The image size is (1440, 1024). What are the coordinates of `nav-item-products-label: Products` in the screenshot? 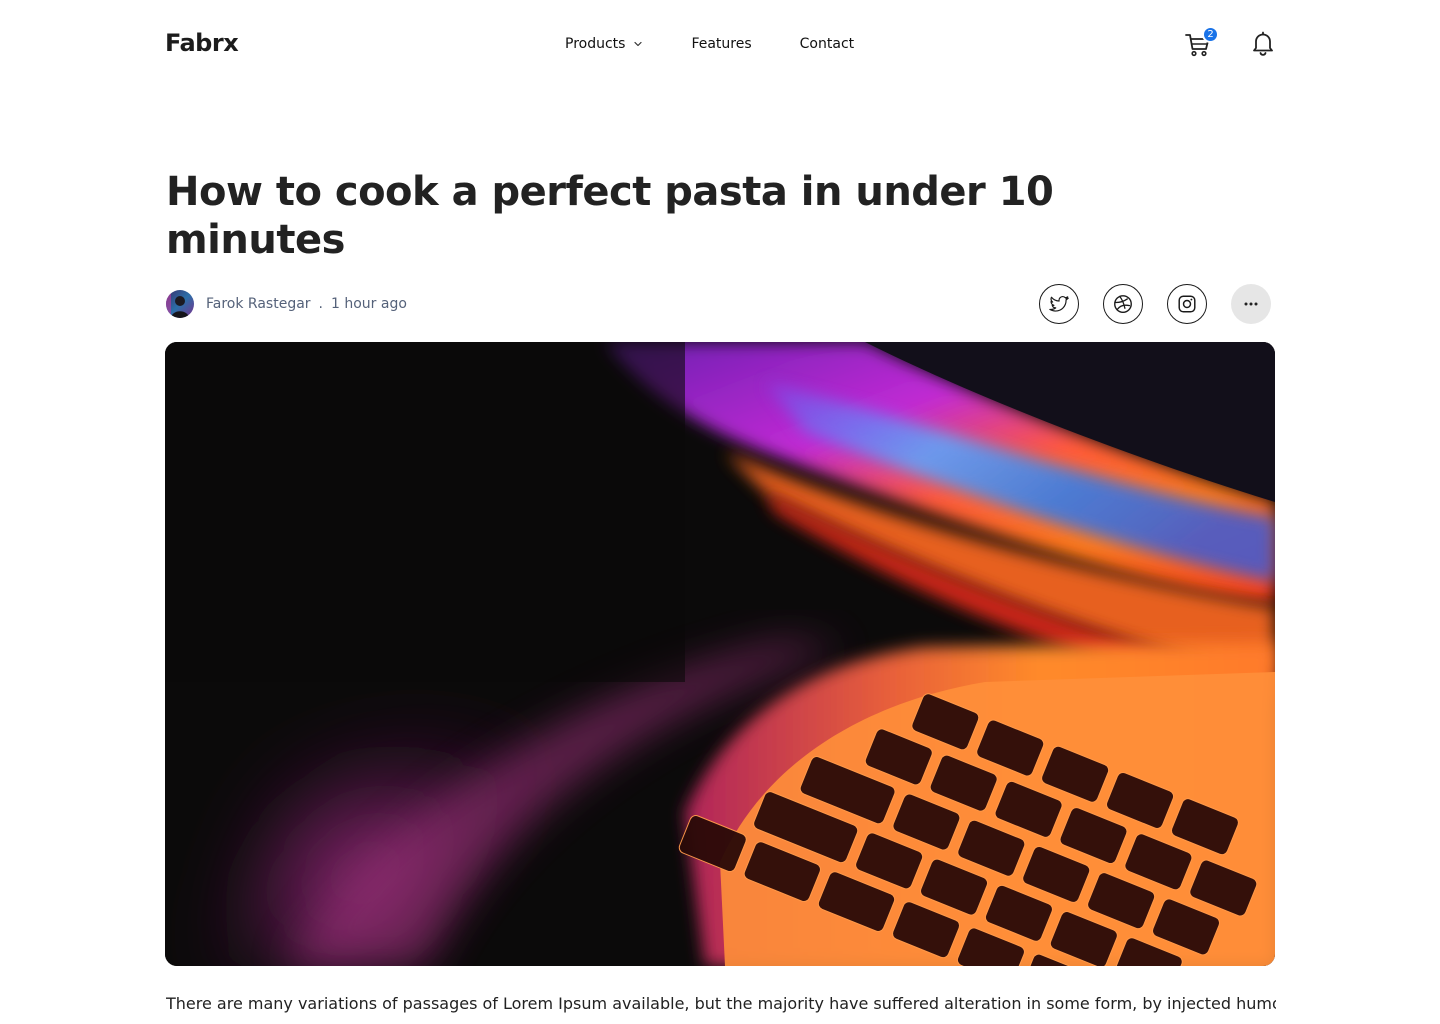 It's located at (595, 44).